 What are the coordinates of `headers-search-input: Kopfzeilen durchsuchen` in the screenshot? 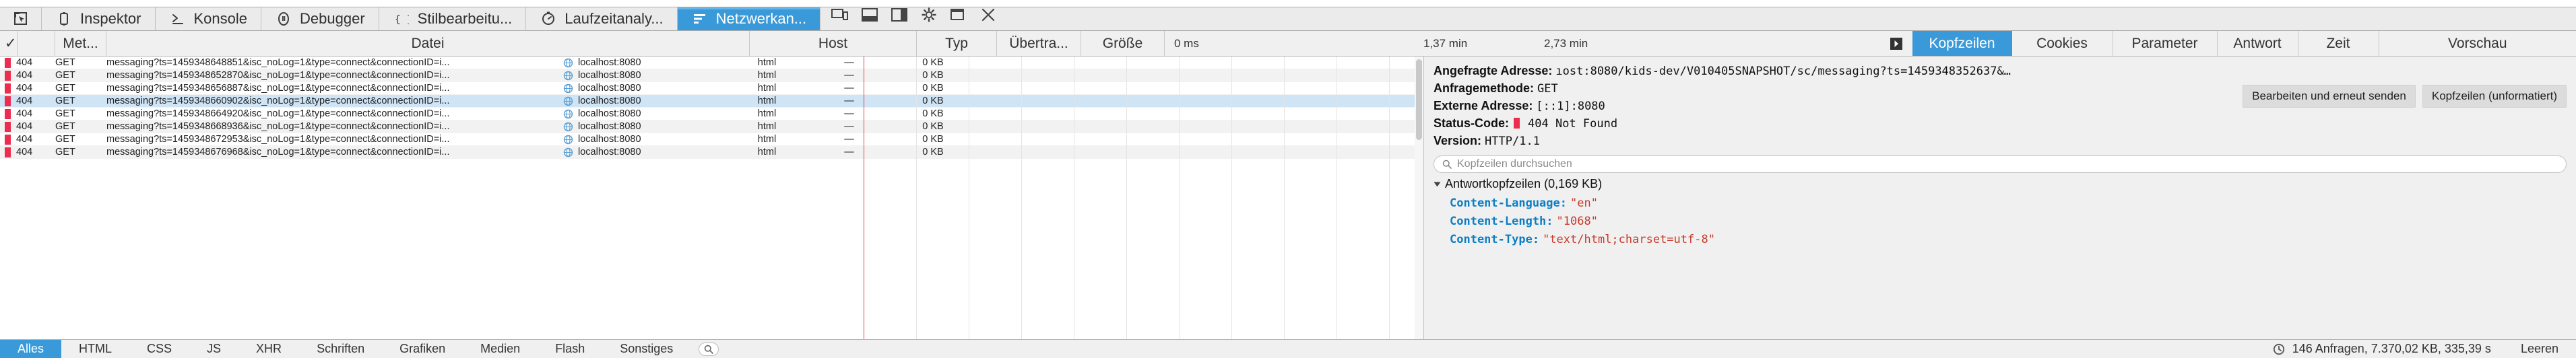 It's located at (2001, 164).